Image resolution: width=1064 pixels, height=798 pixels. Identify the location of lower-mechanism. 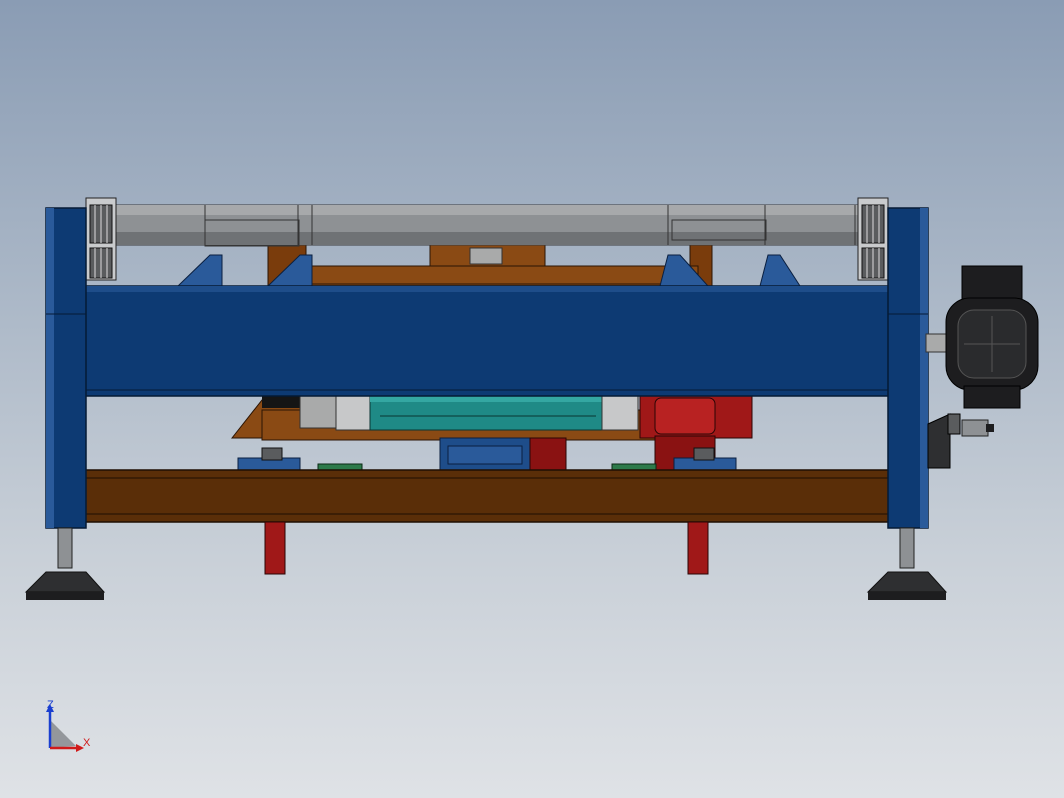
(491, 433).